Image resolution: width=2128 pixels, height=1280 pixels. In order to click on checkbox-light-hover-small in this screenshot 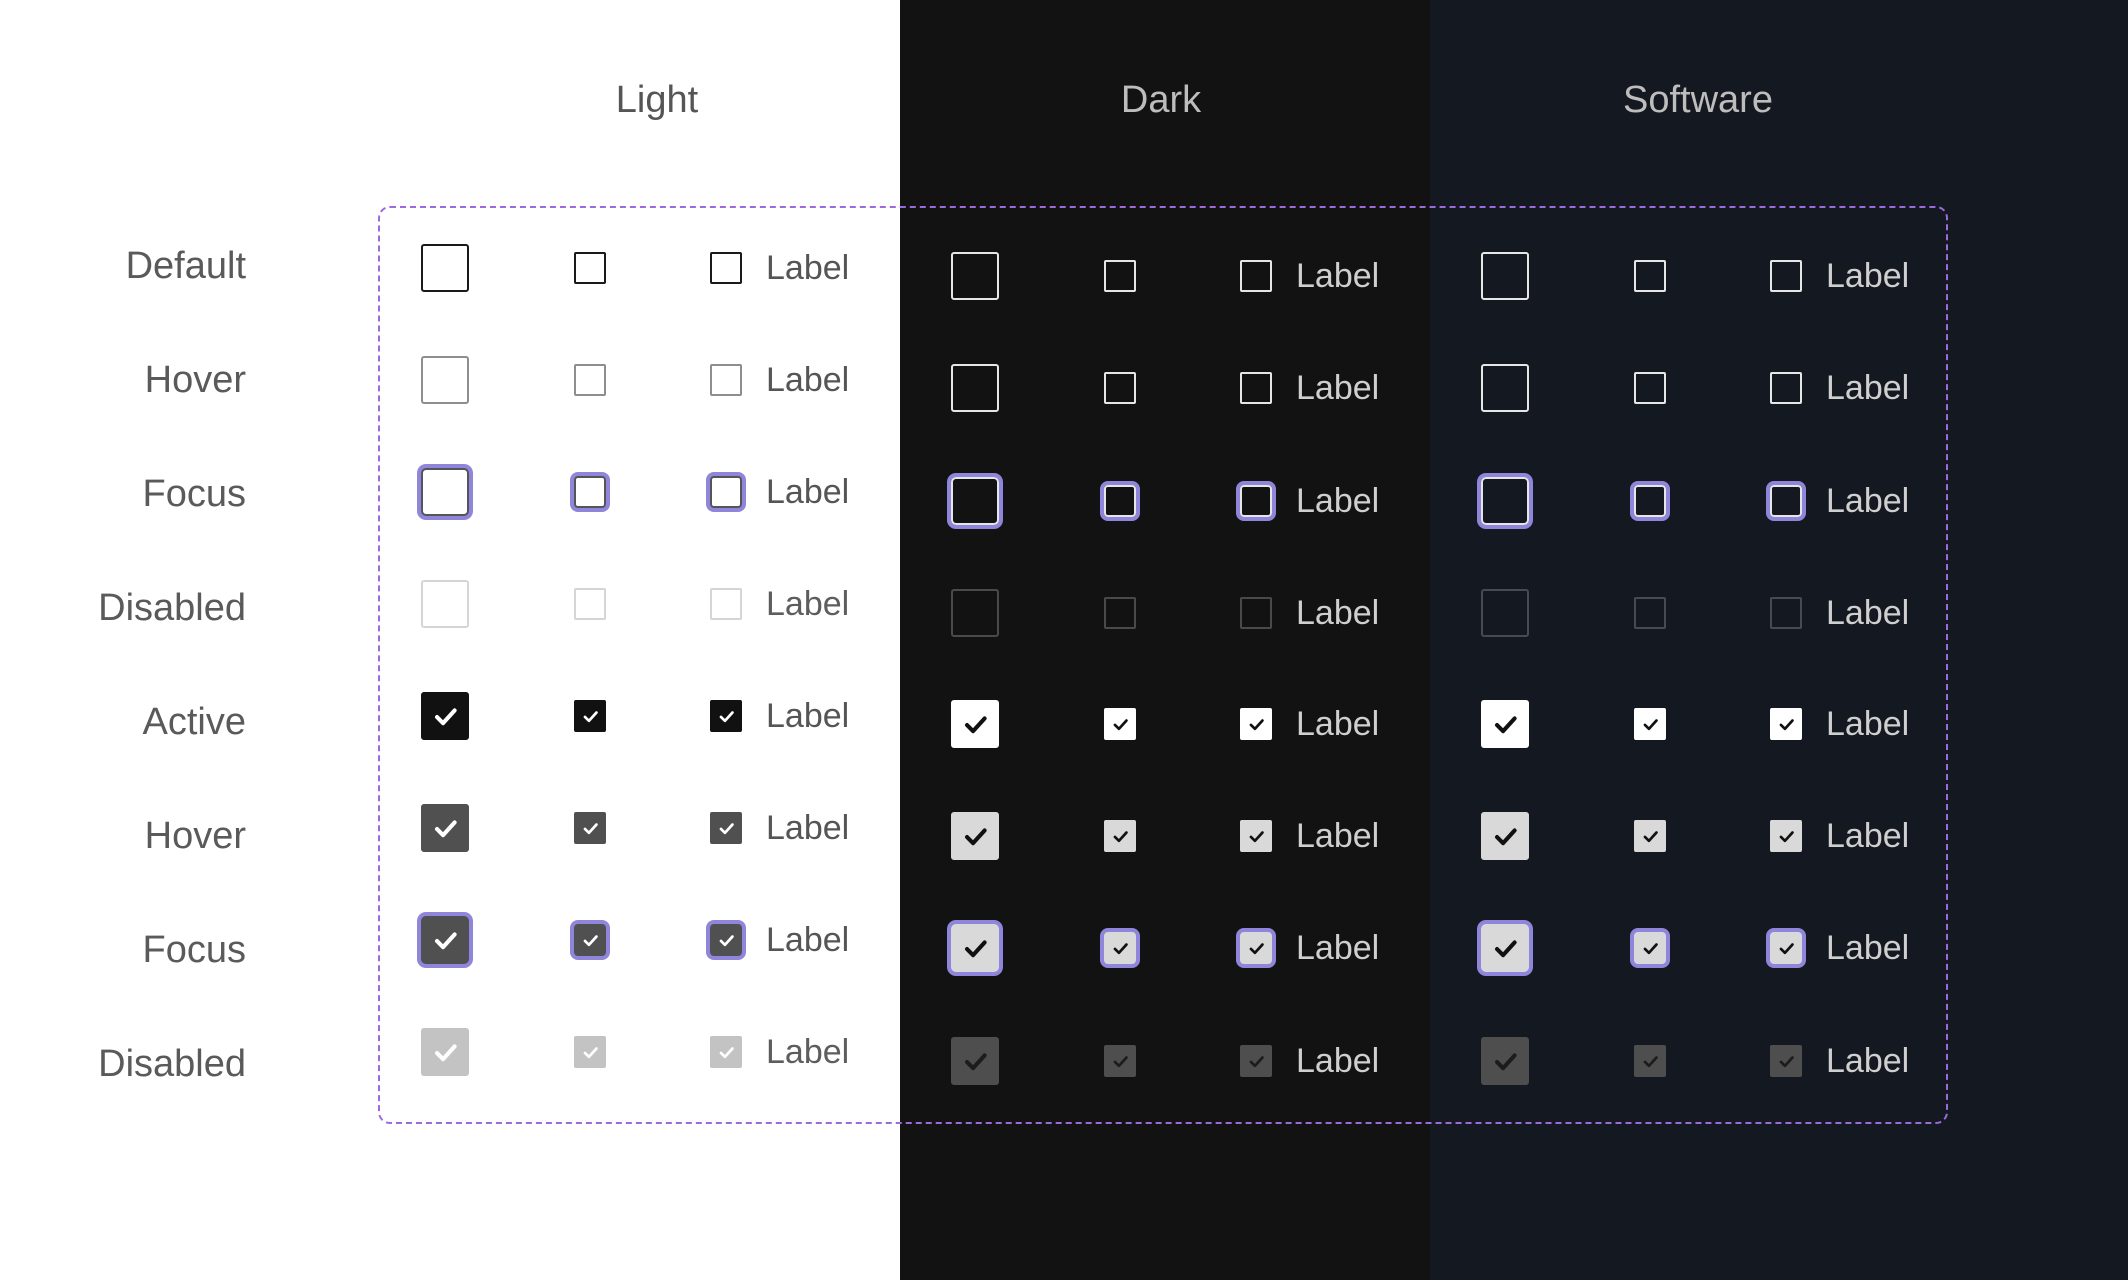, I will do `click(726, 380)`.